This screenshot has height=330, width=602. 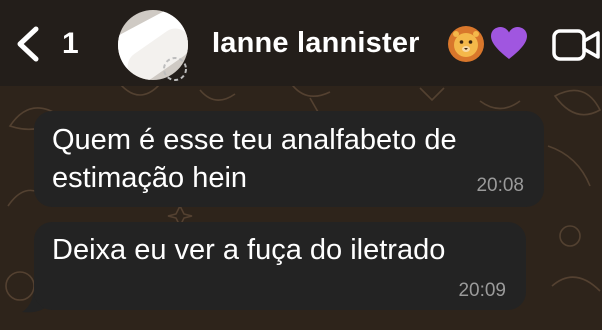 What do you see at coordinates (249, 250) in the screenshot?
I see `message-text: Deixa eu ver a fuça do iletrado` at bounding box center [249, 250].